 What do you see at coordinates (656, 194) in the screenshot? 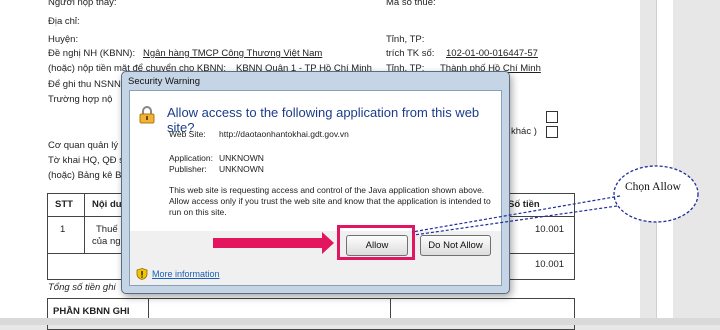
I see `callout-bubble` at bounding box center [656, 194].